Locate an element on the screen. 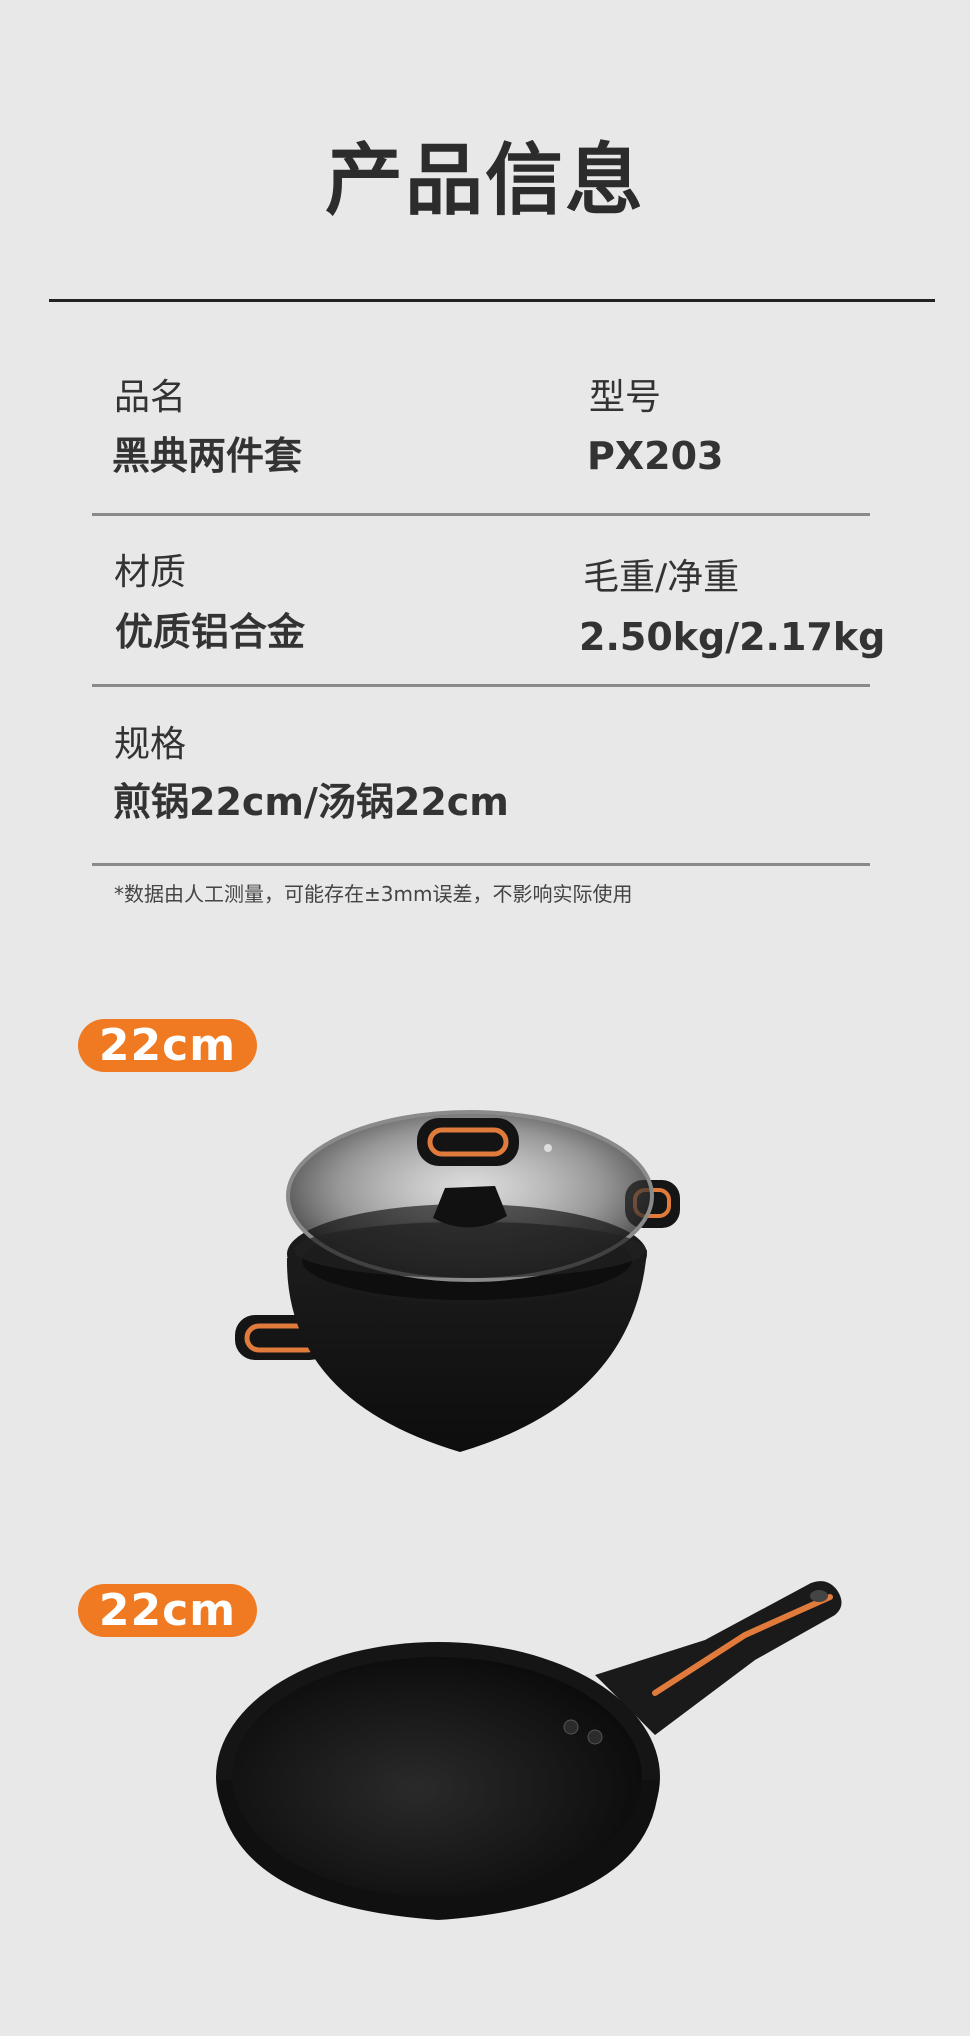  title-divider is located at coordinates (492, 300).